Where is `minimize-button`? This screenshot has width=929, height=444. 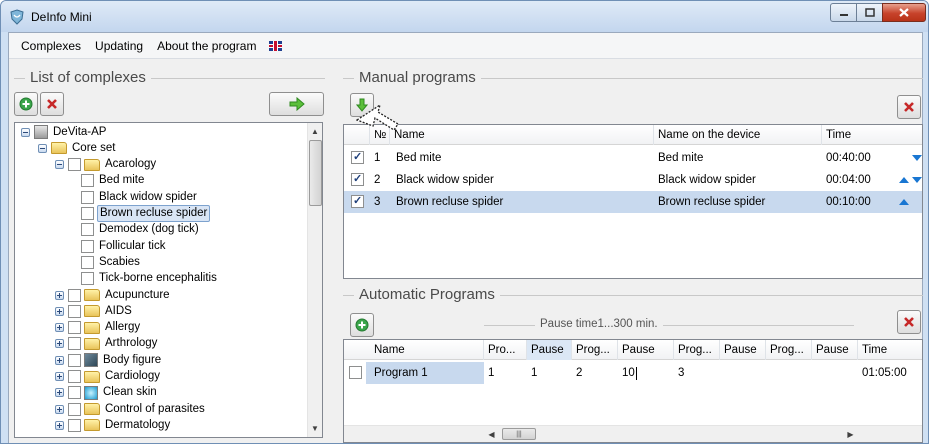 minimize-button is located at coordinates (843, 12).